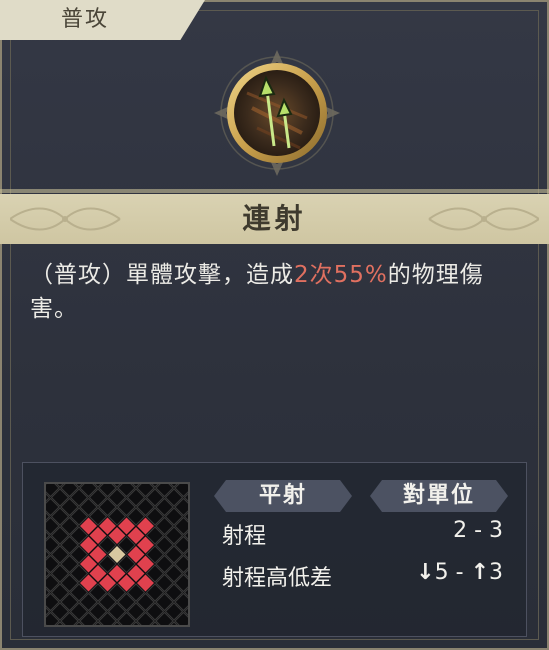 The image size is (549, 650). I want to click on height-down-value: 5, so click(441, 572).